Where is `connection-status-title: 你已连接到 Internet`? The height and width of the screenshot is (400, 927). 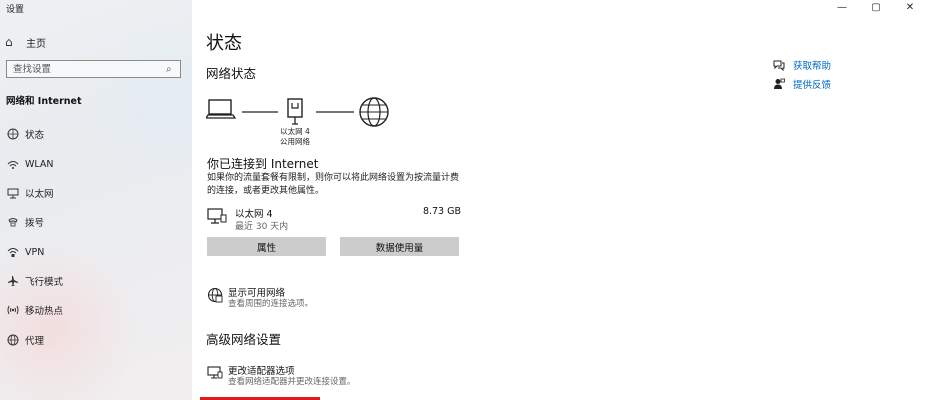
connection-status-title: 你已连接到 Internet is located at coordinates (263, 164).